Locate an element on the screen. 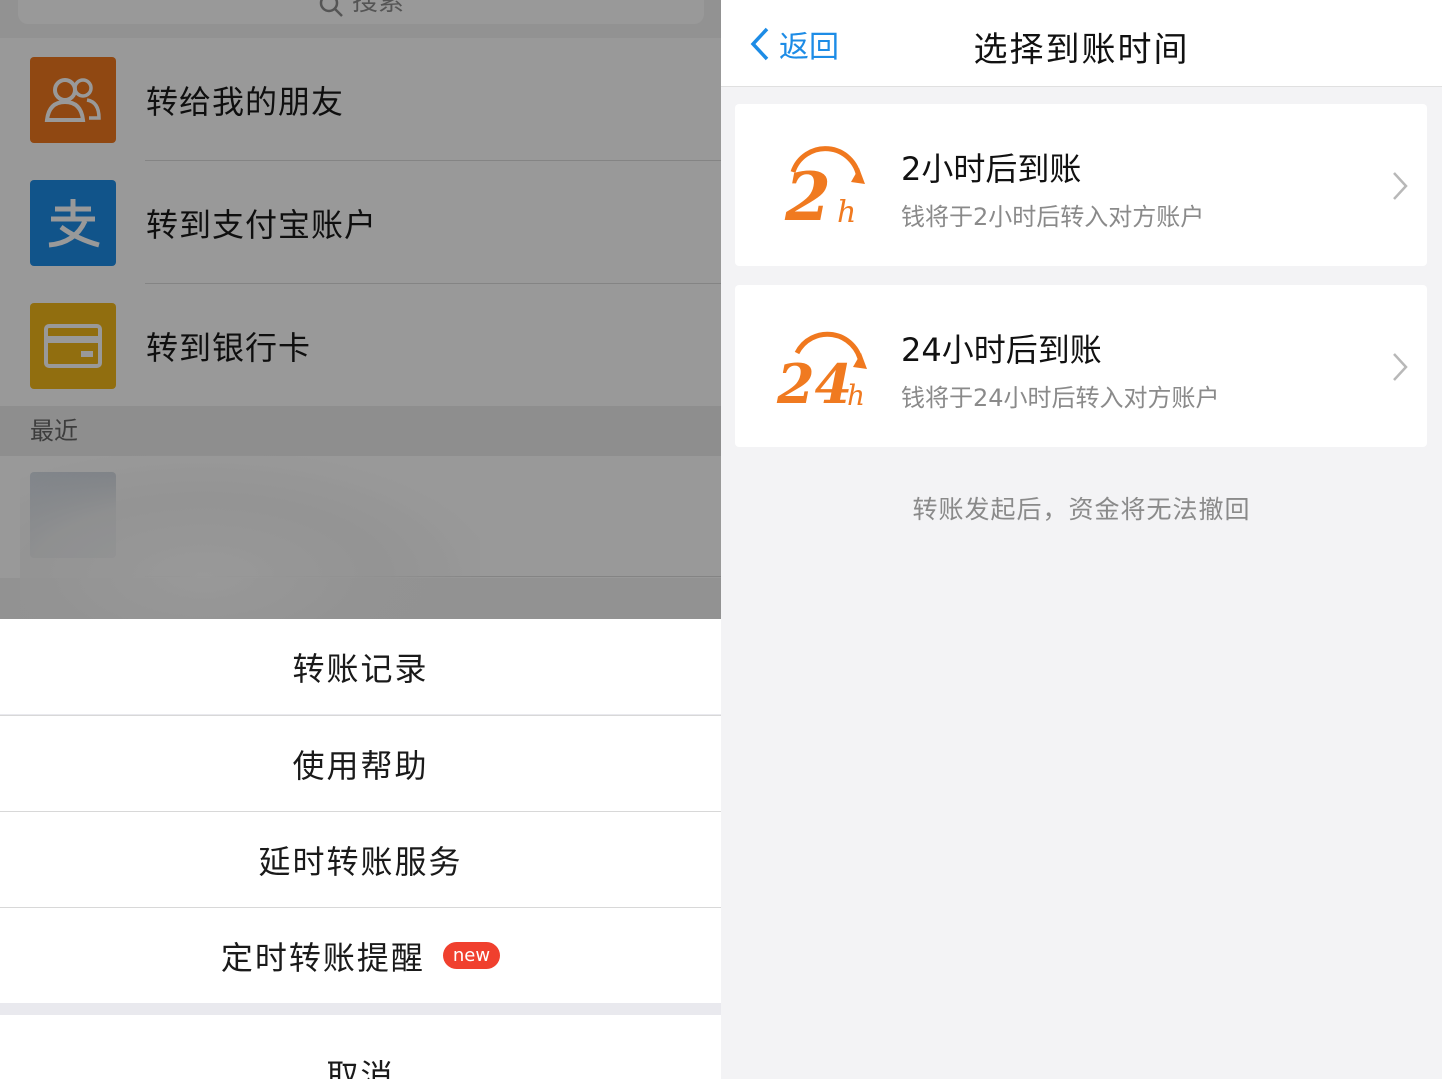 Image resolution: width=1442 pixels, height=1079 pixels. option-title: 24小时后到账 is located at coordinates (1001, 350).